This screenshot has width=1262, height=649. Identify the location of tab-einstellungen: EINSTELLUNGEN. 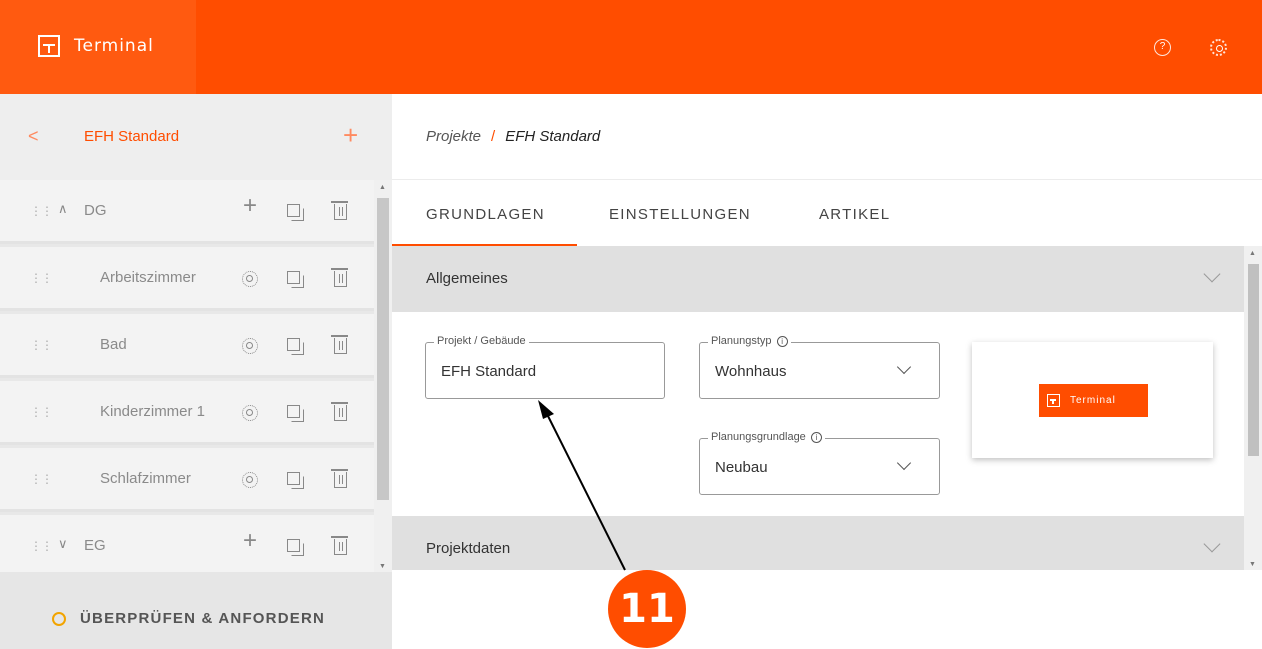
(680, 214).